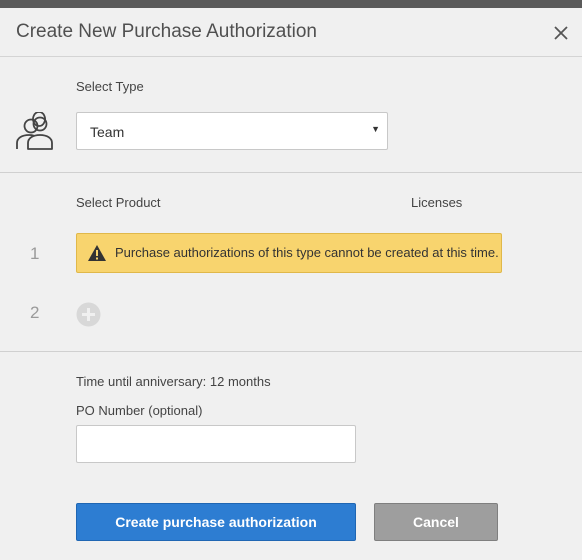 The height and width of the screenshot is (560, 582). What do you see at coordinates (118, 202) in the screenshot?
I see `select-product-label: Select Product` at bounding box center [118, 202].